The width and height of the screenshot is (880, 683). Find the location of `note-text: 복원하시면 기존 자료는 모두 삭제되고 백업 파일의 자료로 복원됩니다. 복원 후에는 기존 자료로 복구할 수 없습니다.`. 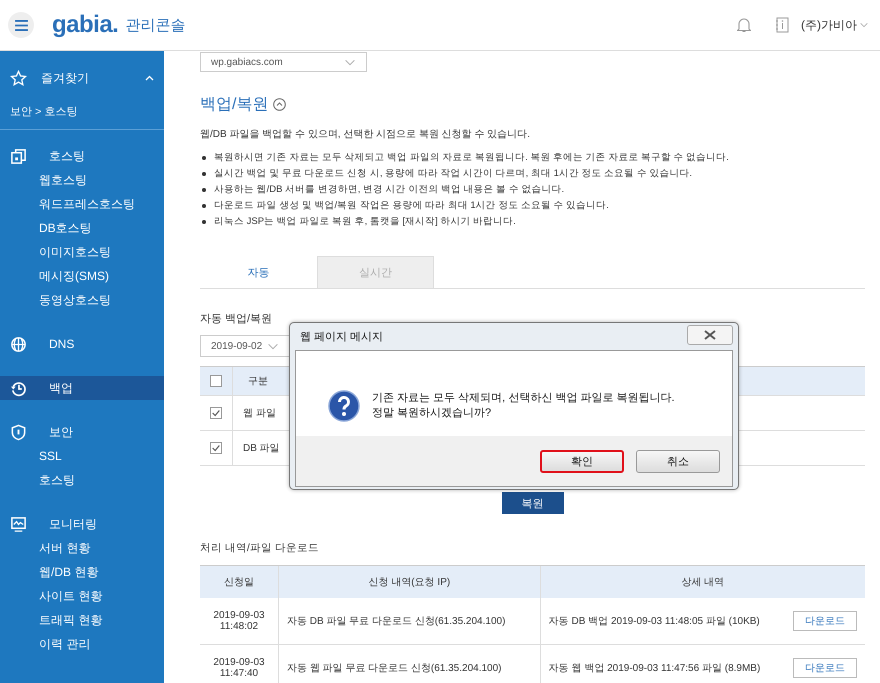

note-text: 복원하시면 기존 자료는 모두 삭제되고 백업 파일의 자료로 복원됩니다. 복원 후에는 기존 자료로 복구할 수 없습니다. is located at coordinates (471, 158).